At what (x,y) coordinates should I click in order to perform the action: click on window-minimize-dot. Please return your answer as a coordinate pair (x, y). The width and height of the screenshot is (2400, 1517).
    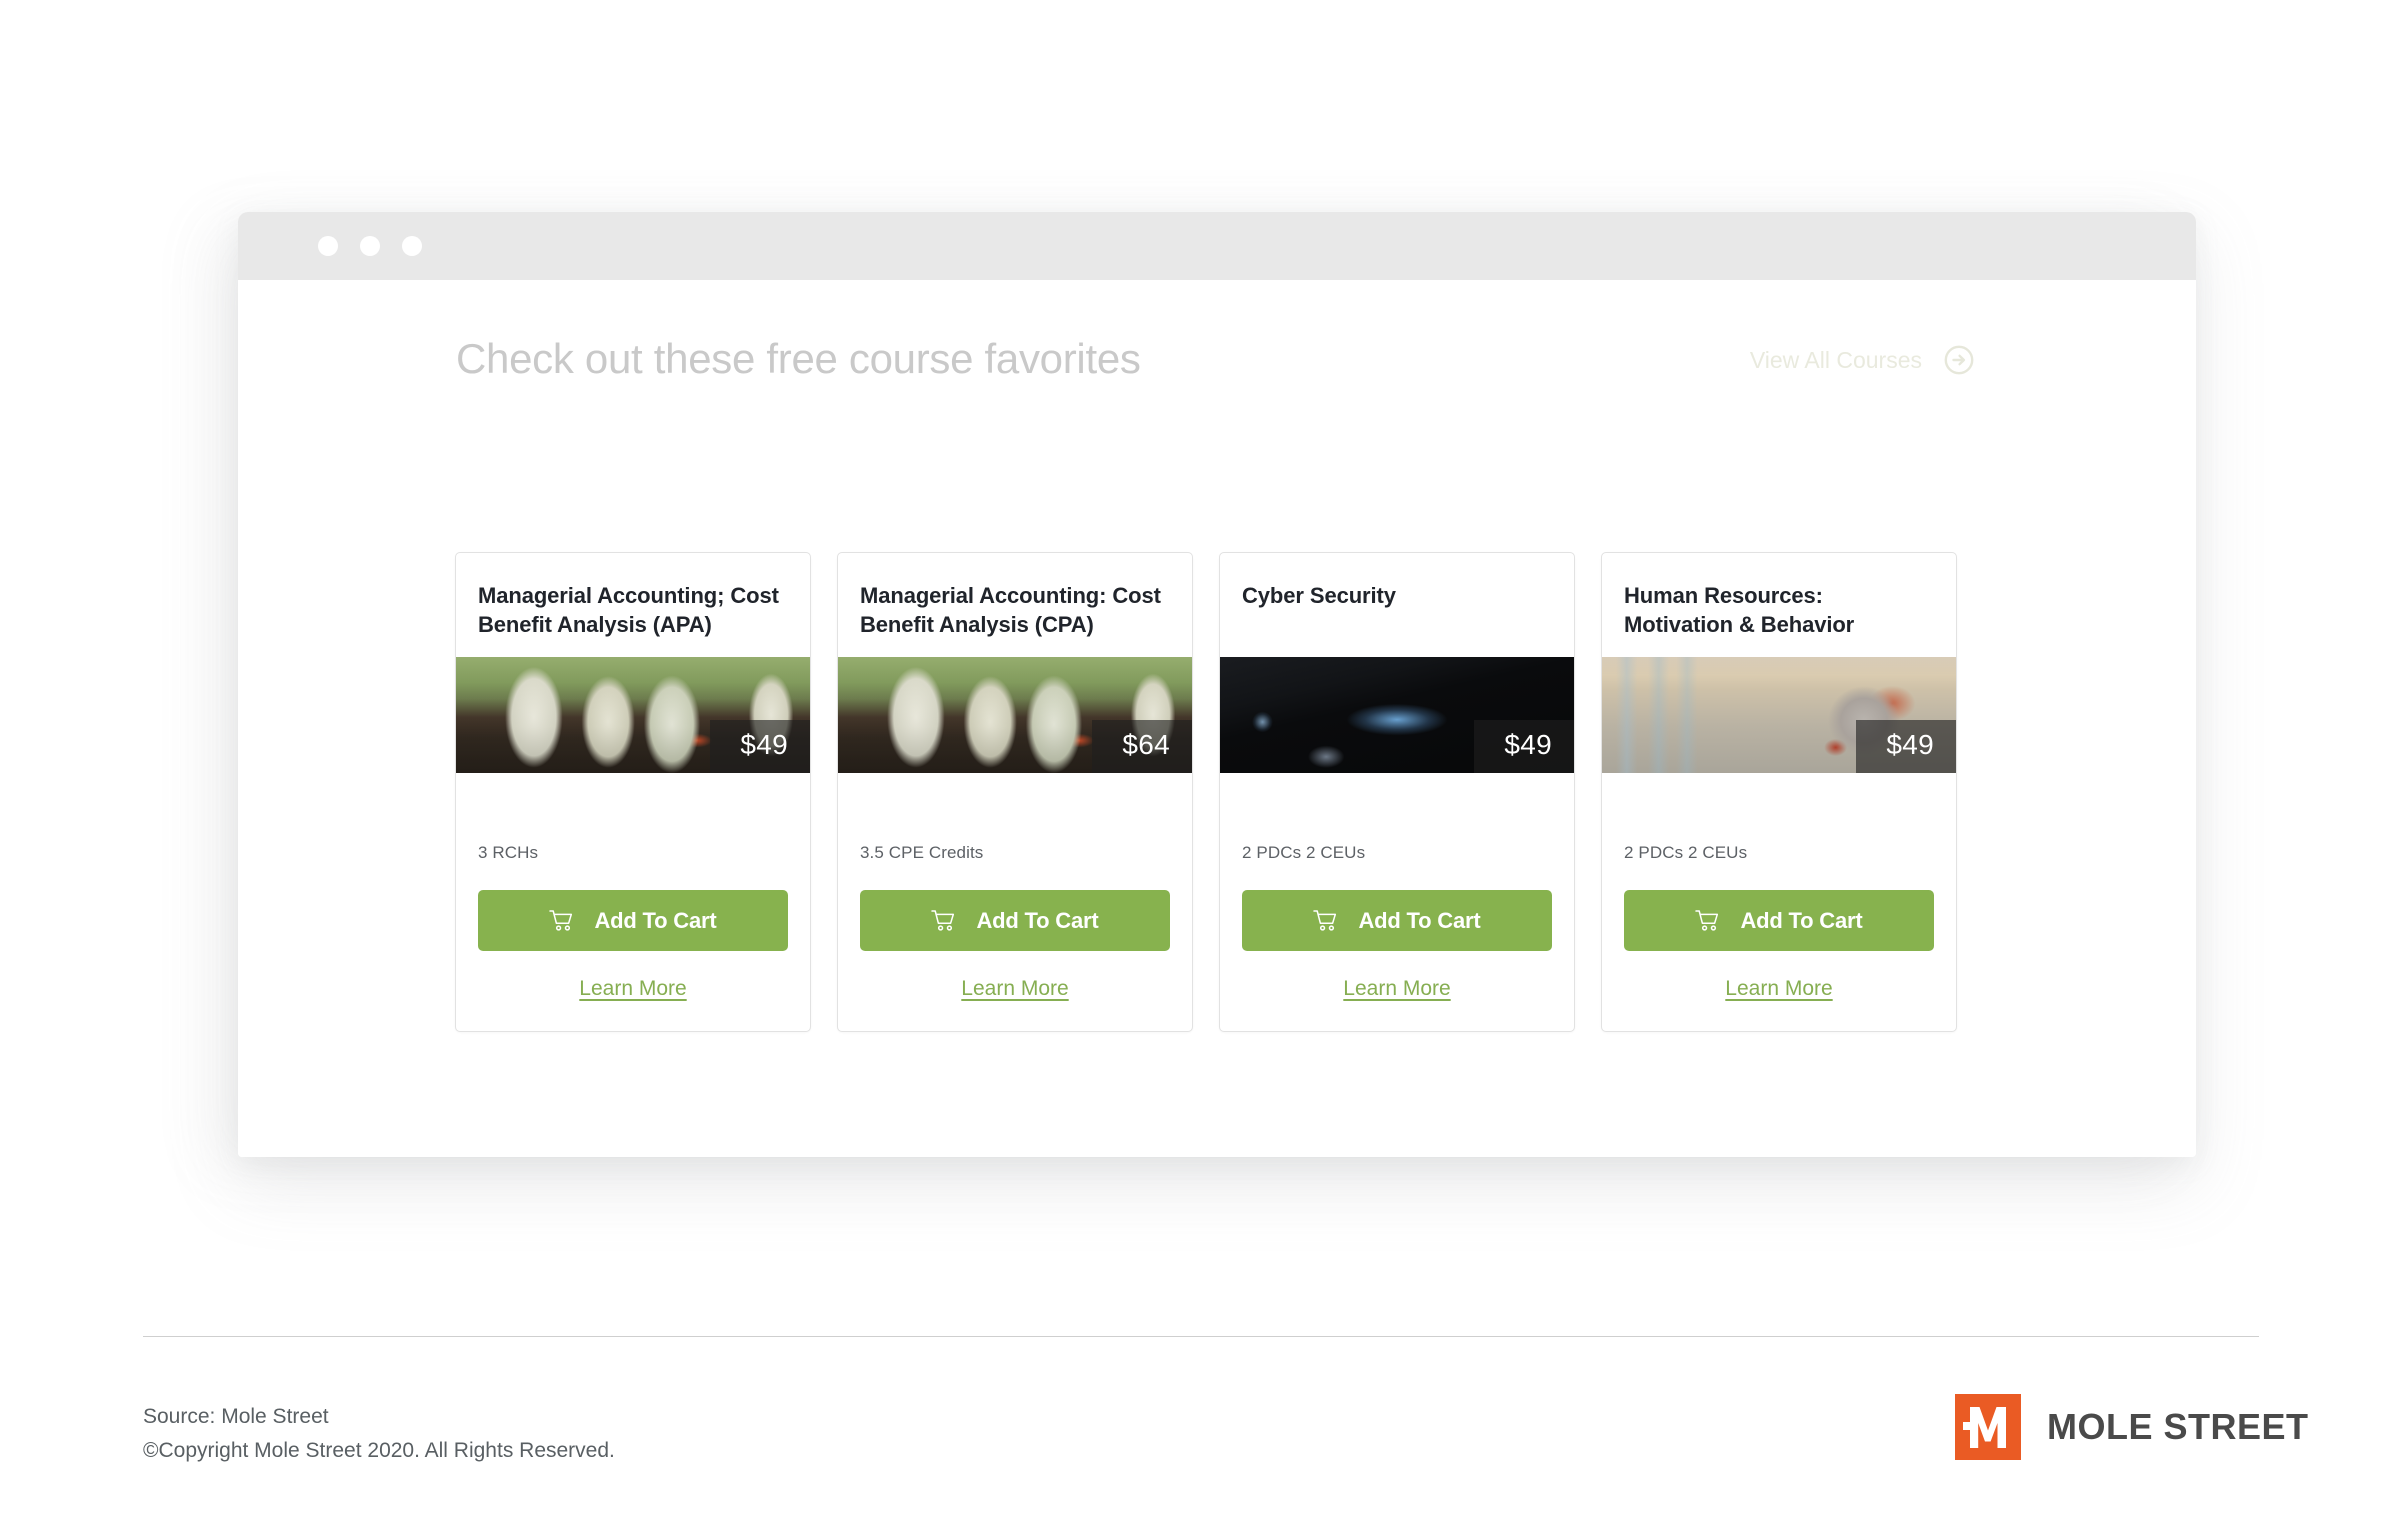
    Looking at the image, I should click on (370, 246).